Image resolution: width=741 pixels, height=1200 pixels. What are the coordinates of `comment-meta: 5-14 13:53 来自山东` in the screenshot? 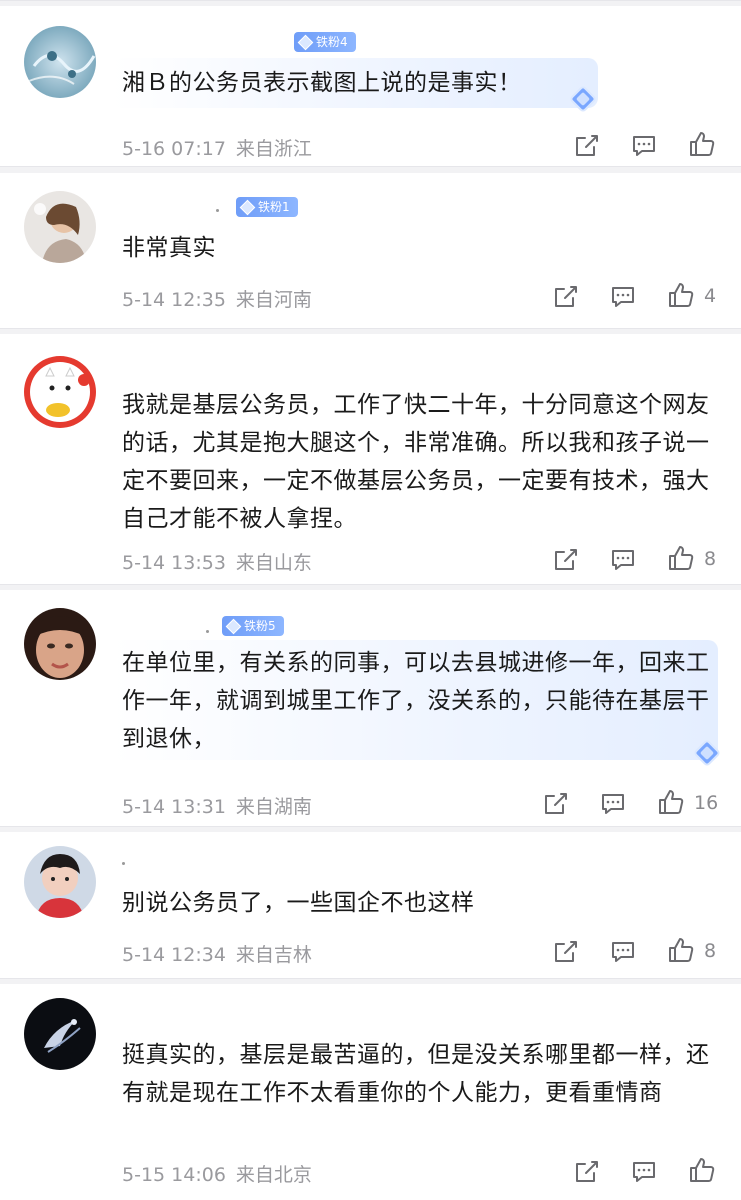 It's located at (217, 561).